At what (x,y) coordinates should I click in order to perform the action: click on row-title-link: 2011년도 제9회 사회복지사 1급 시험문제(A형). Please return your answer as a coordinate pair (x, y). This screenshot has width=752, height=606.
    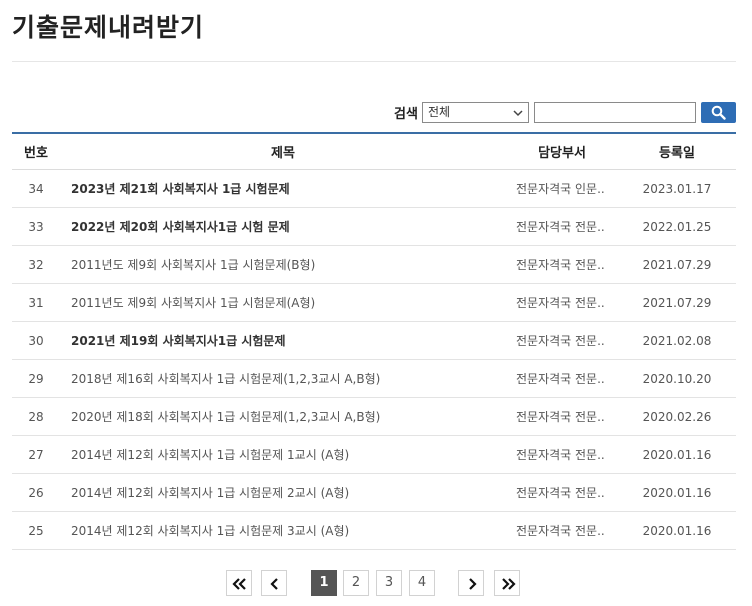
    Looking at the image, I should click on (283, 302).